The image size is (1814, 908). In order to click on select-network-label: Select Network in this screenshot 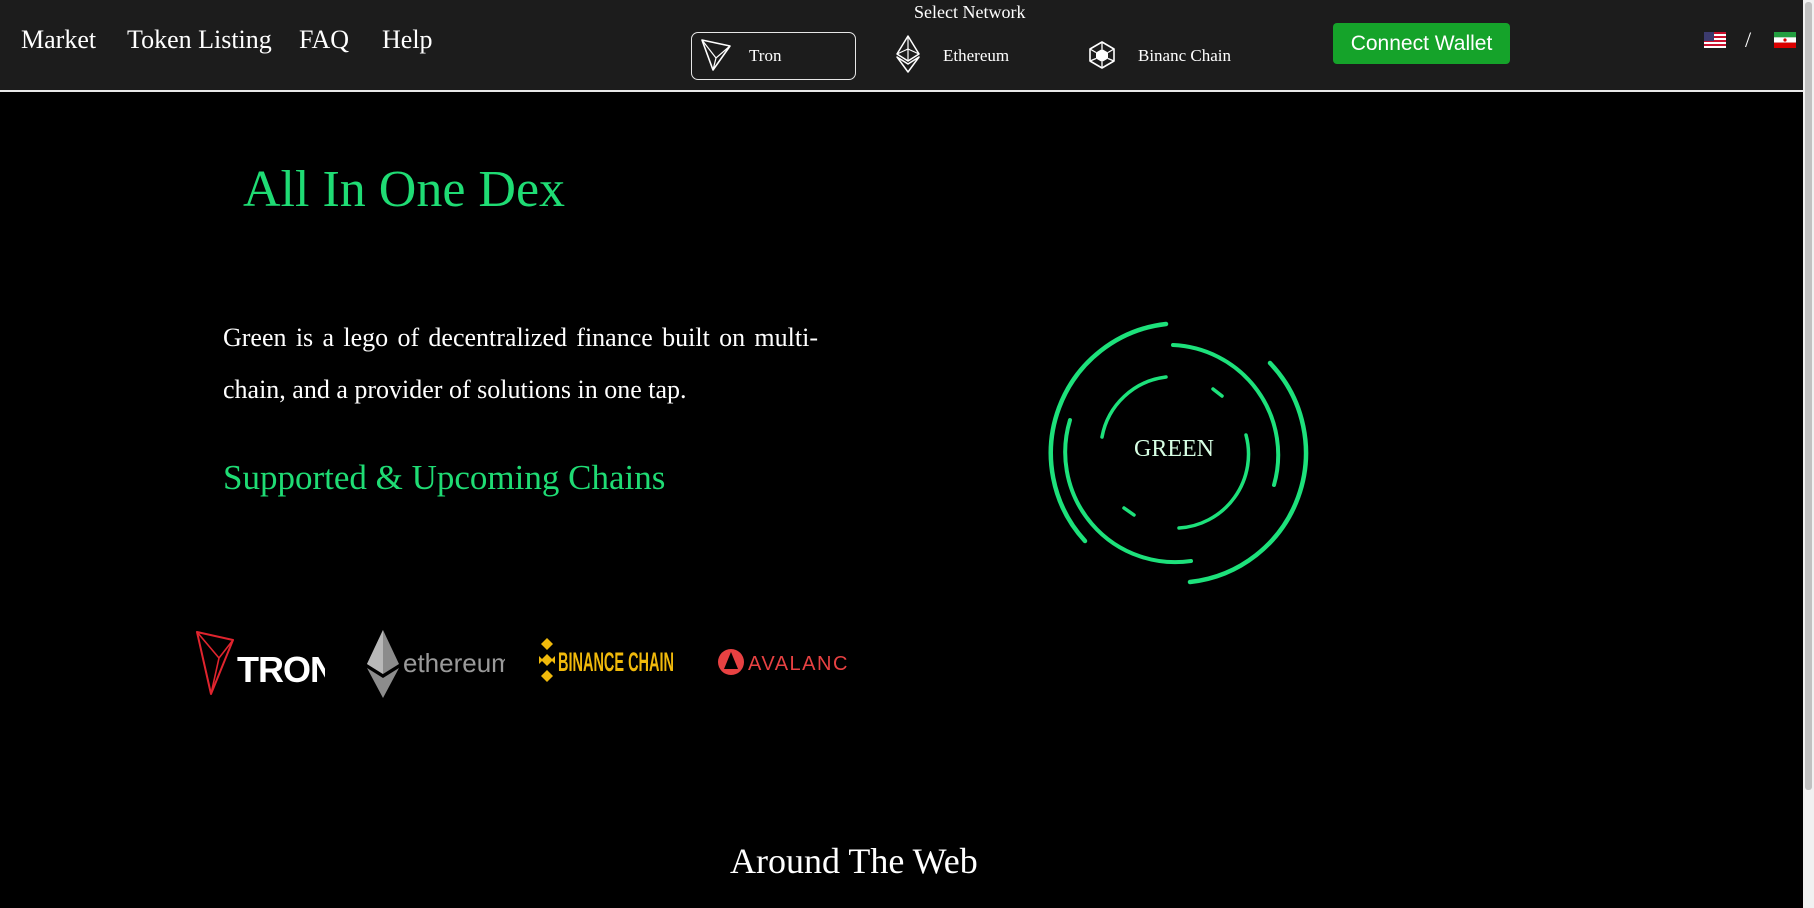, I will do `click(970, 12)`.